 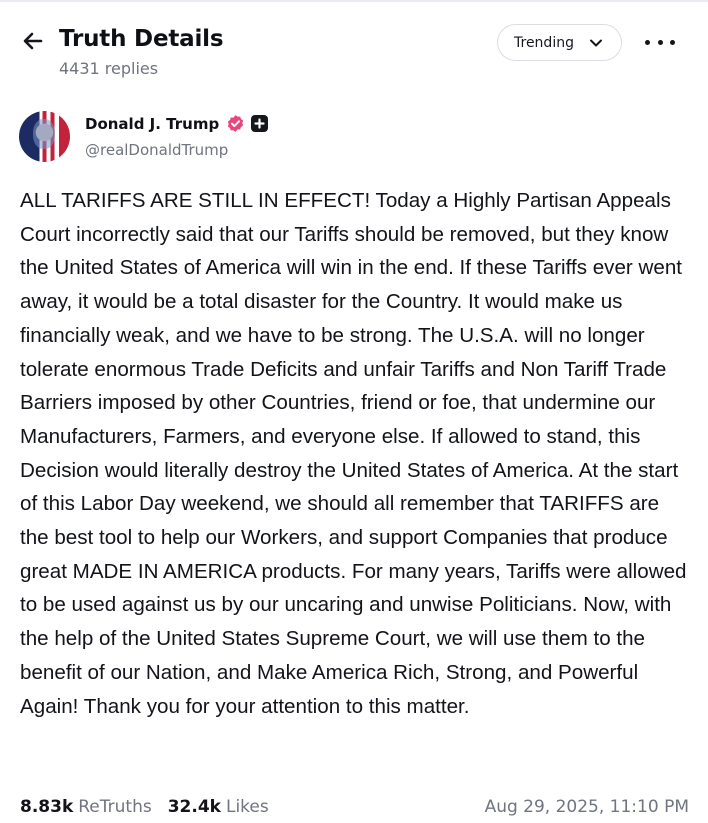 What do you see at coordinates (260, 123) in the screenshot?
I see `plus-badge-icon` at bounding box center [260, 123].